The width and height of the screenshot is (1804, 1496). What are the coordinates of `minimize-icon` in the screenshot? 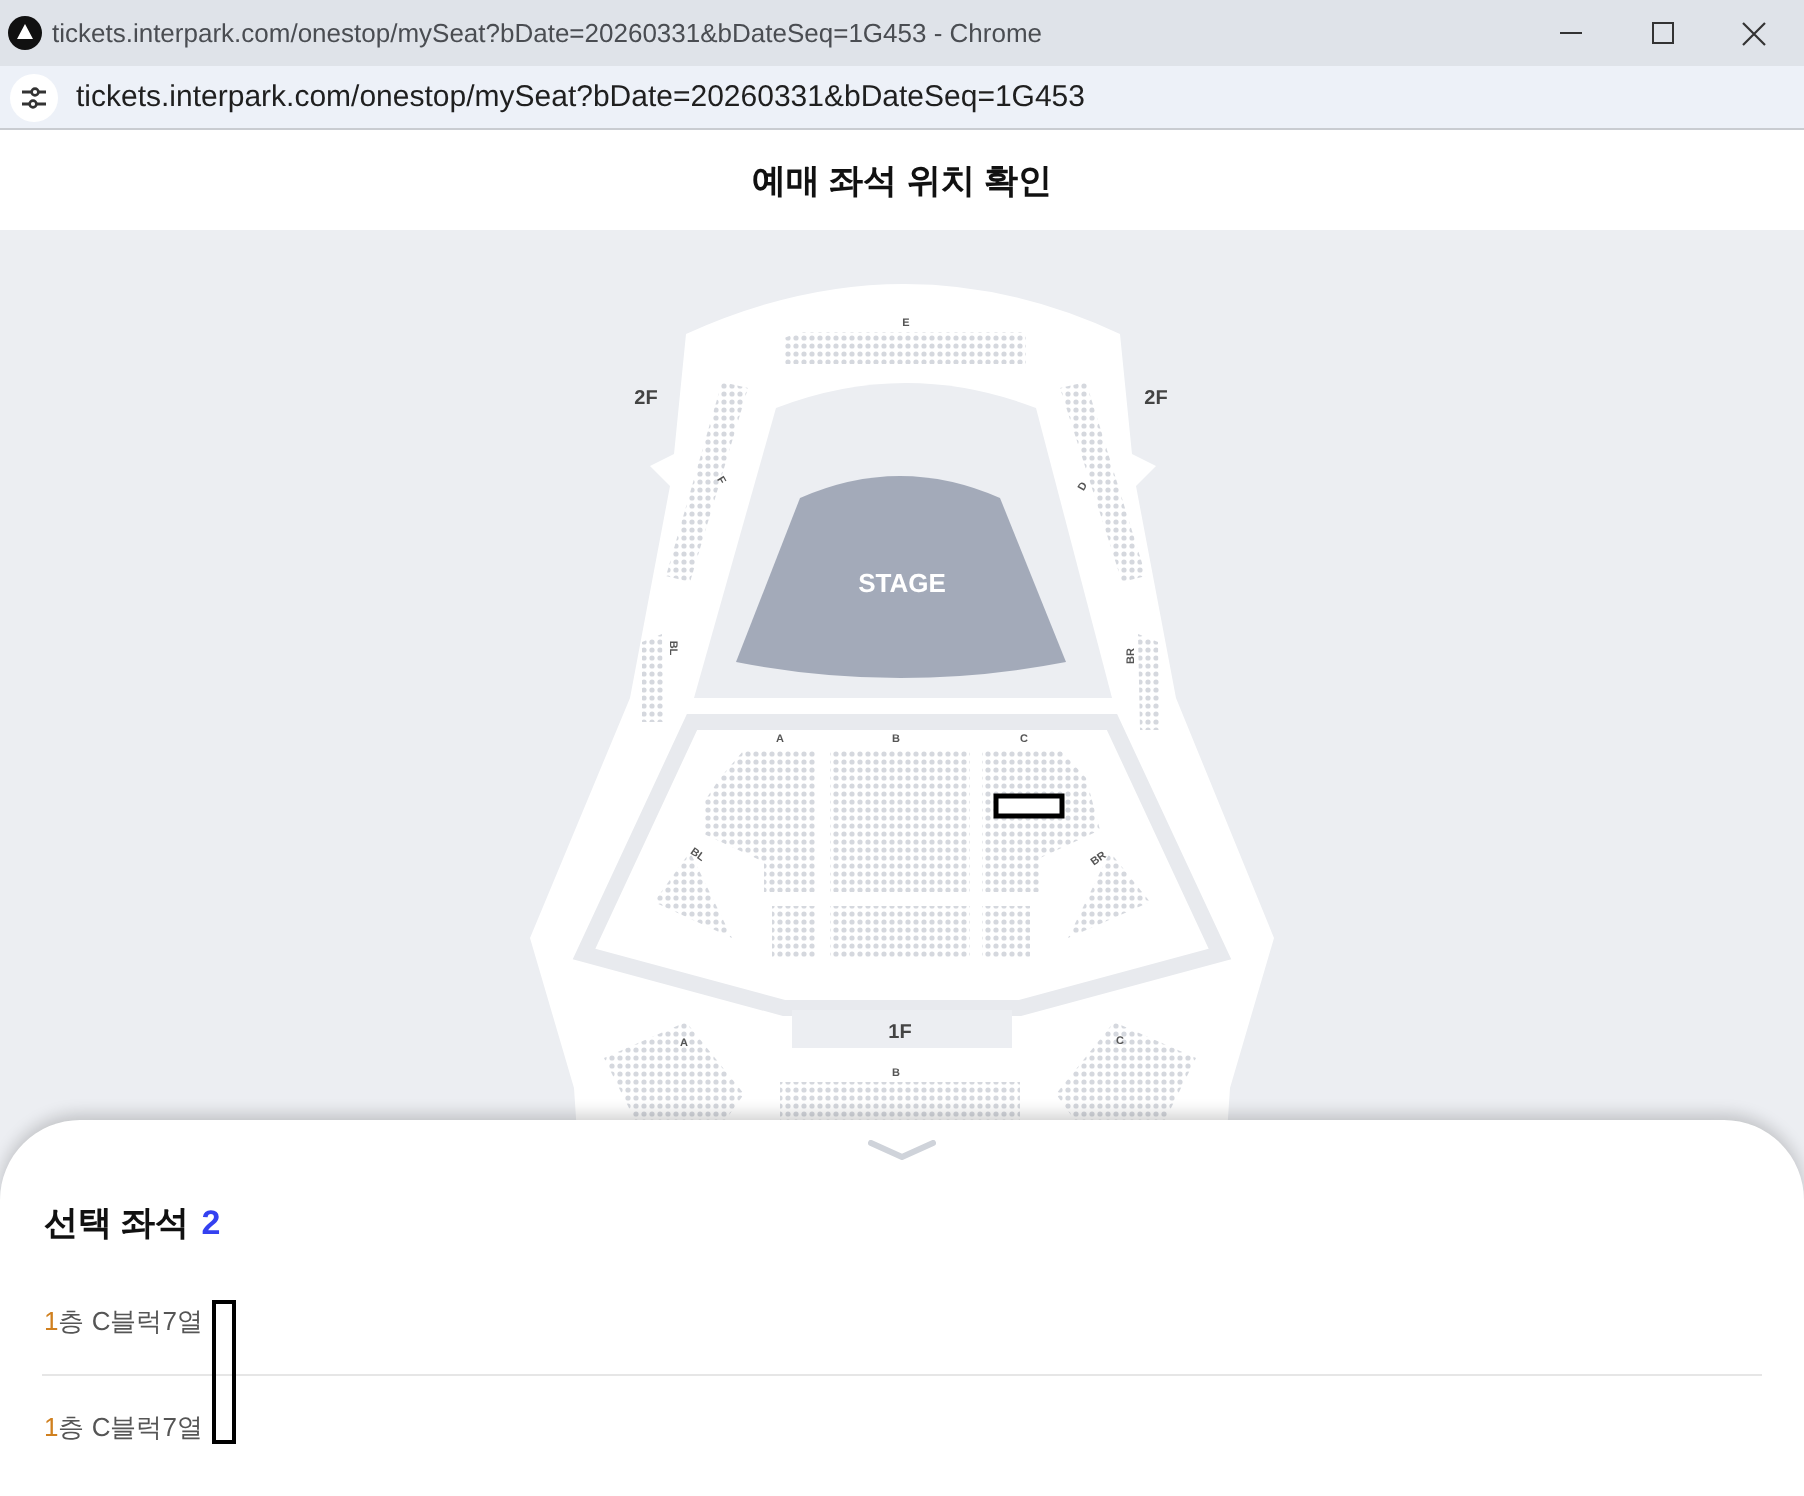 It's located at (1570, 33).